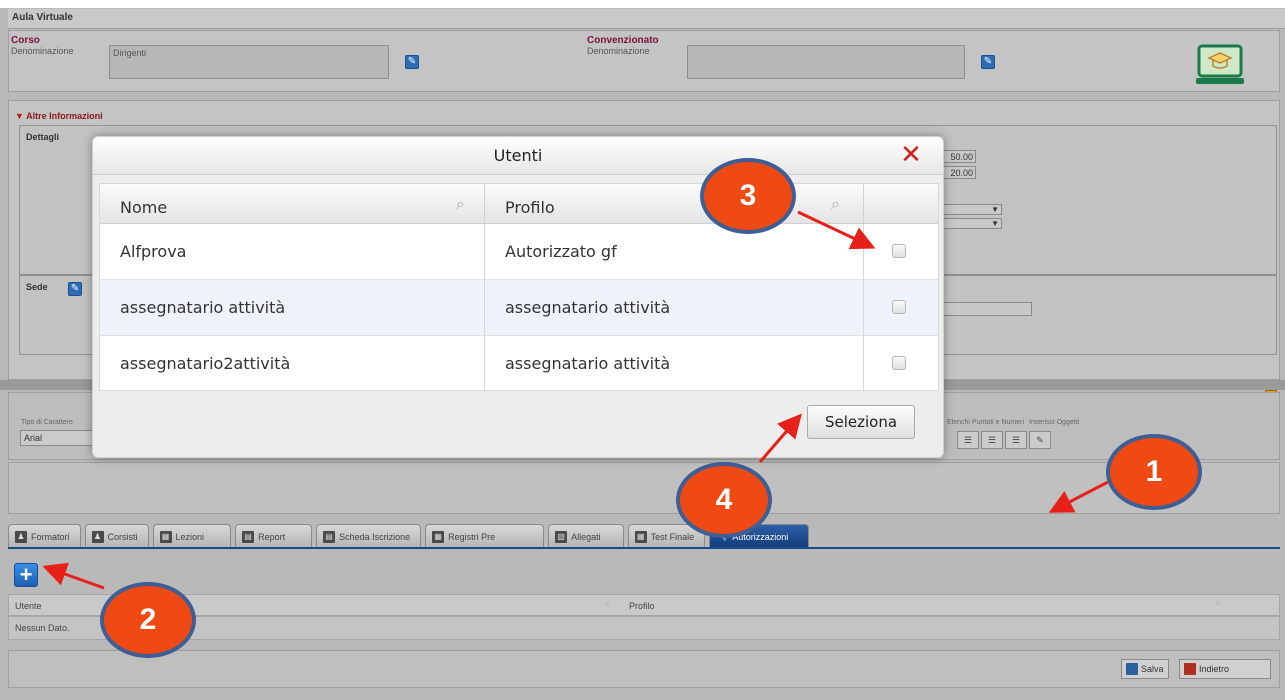 The image size is (1285, 700). Describe the element at coordinates (1016, 440) in the screenshot. I see `indent-list-icon: ☰` at that location.